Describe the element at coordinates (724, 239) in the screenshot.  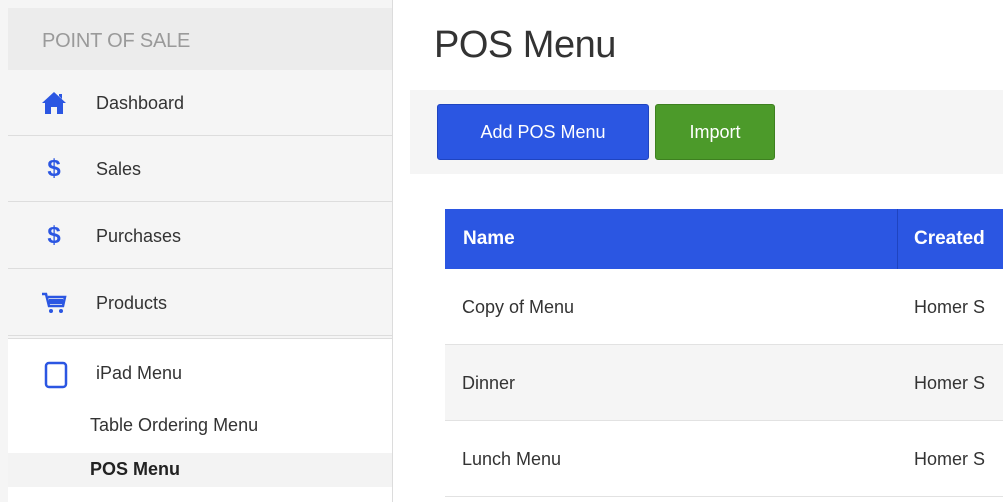
I see `table-header: Name Created` at that location.